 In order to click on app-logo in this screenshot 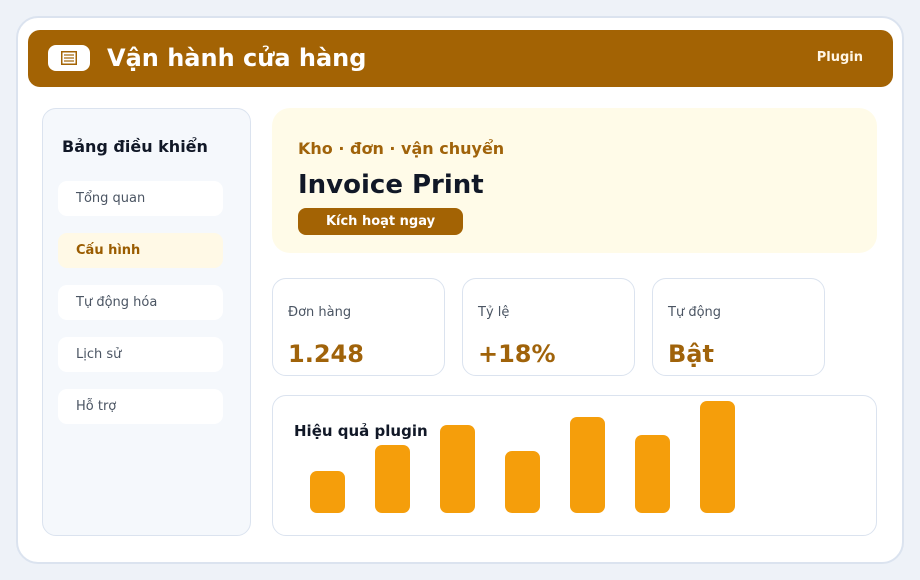, I will do `click(69, 58)`.